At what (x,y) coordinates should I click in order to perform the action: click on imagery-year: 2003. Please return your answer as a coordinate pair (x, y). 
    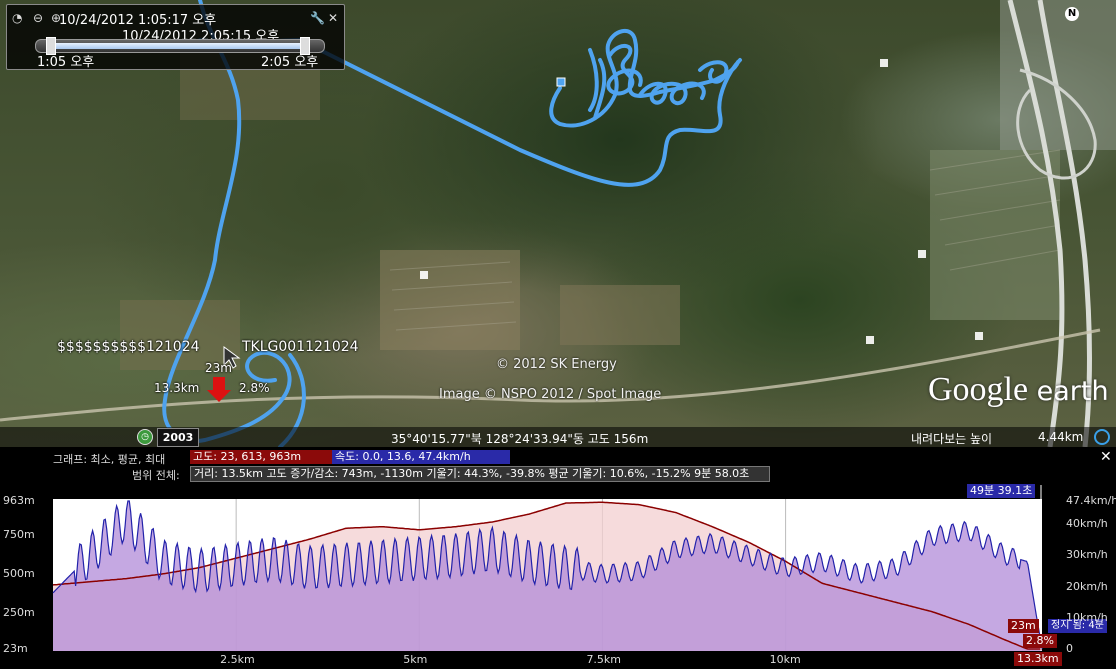
    Looking at the image, I should click on (178, 437).